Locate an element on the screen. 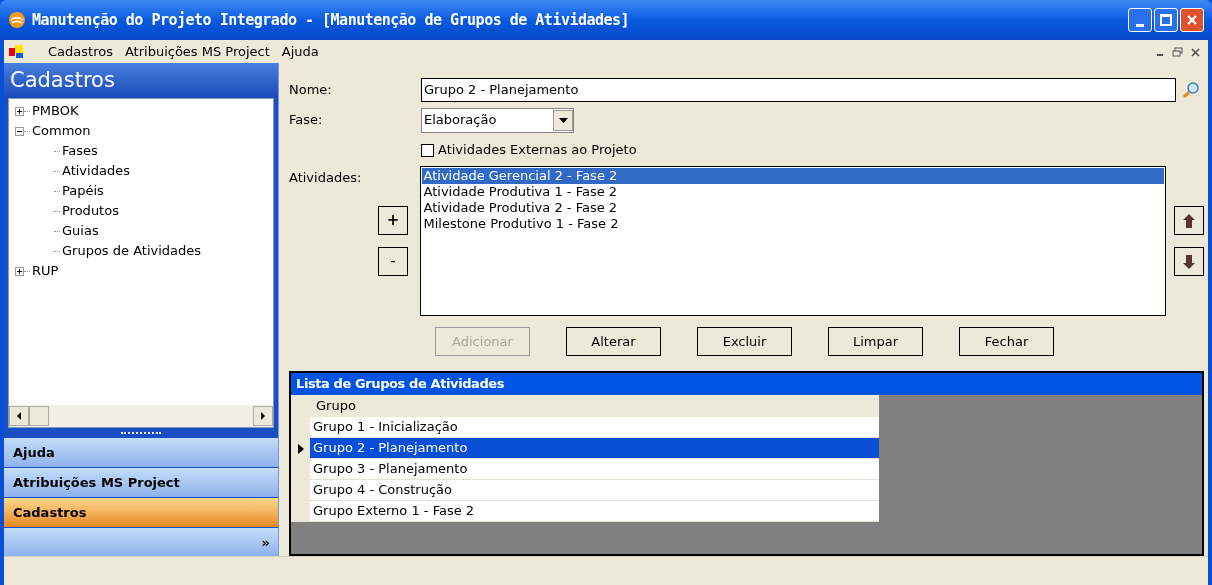  expanded-node-icon is located at coordinates (19, 131).